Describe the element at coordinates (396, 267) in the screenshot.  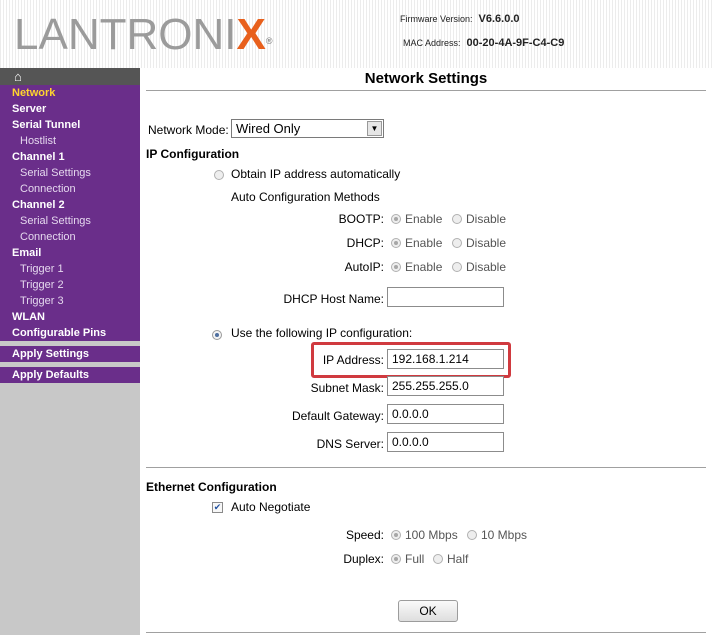
I see `autoip-enable-radio` at that location.